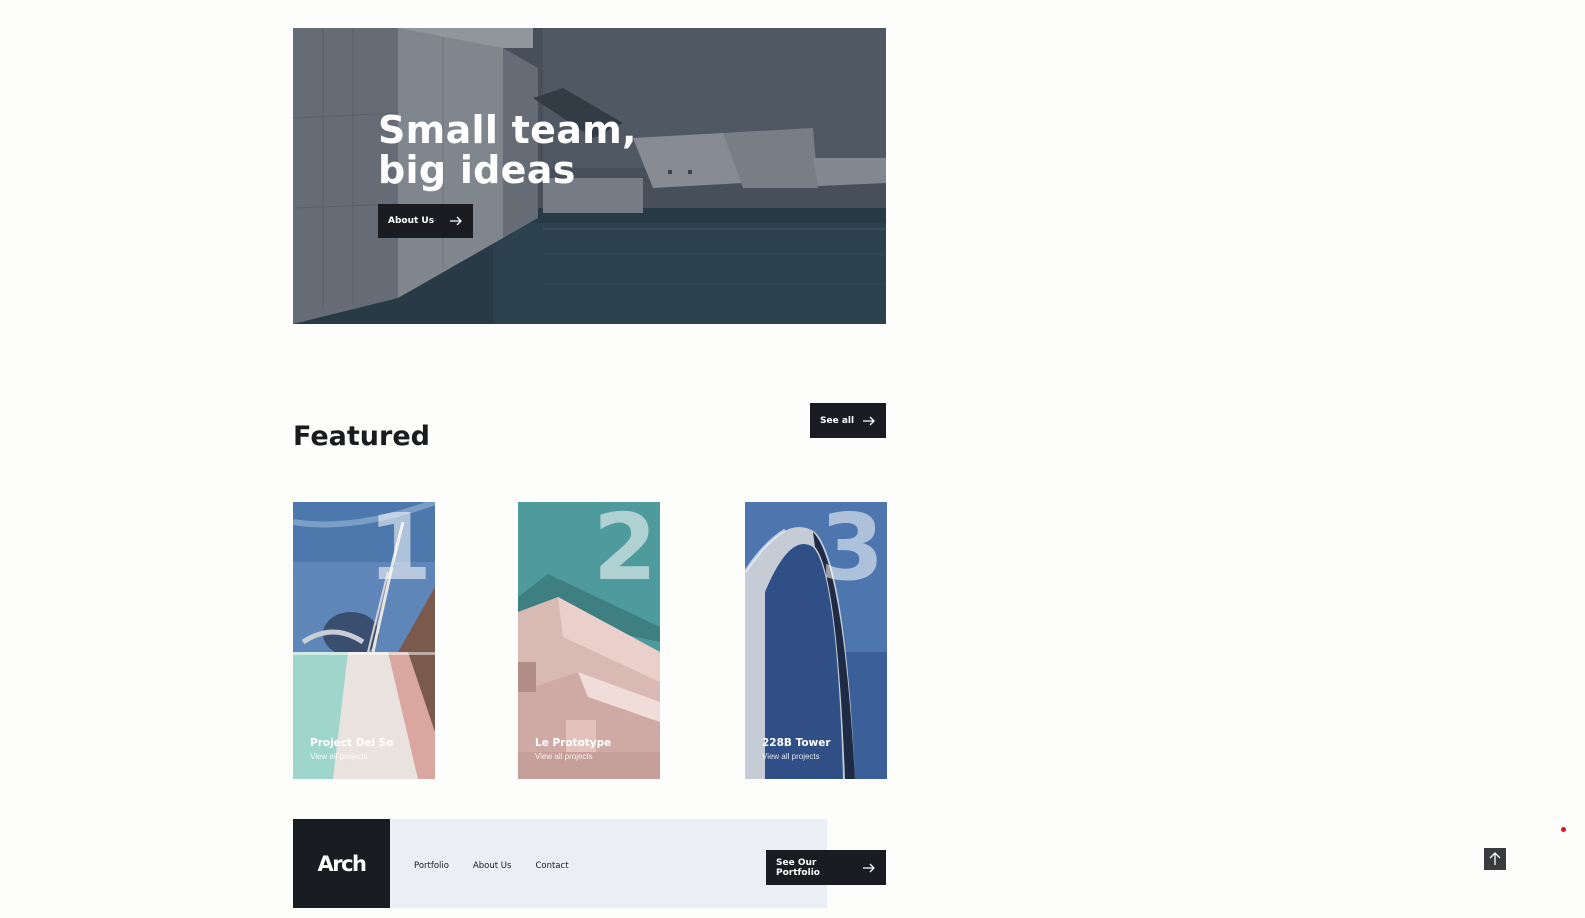  I want to click on card-title: Project Del So, so click(352, 743).